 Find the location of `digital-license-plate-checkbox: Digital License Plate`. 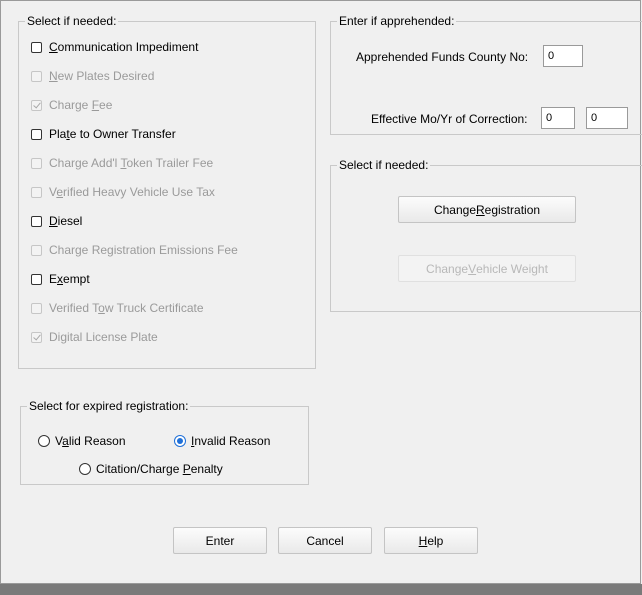

digital-license-plate-checkbox: Digital License Plate is located at coordinates (94, 337).